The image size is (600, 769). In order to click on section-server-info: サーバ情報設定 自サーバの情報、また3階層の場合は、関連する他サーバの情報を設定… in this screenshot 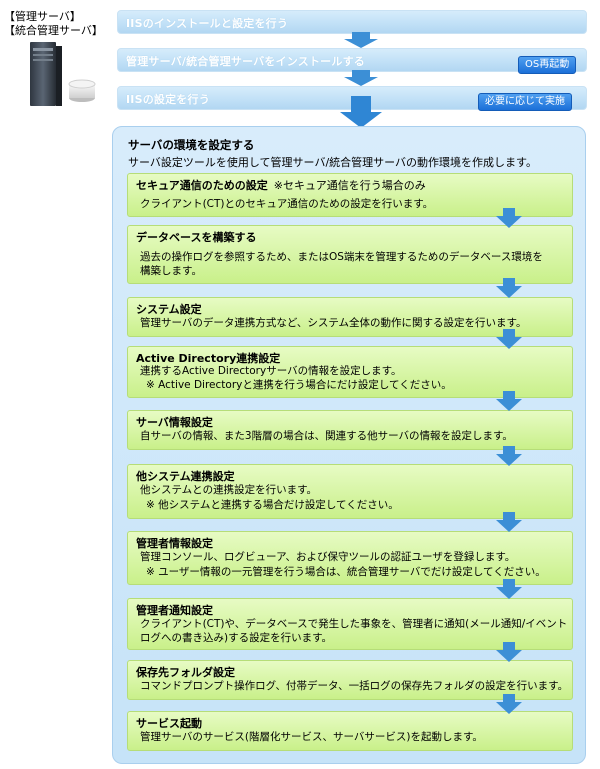, I will do `click(350, 430)`.